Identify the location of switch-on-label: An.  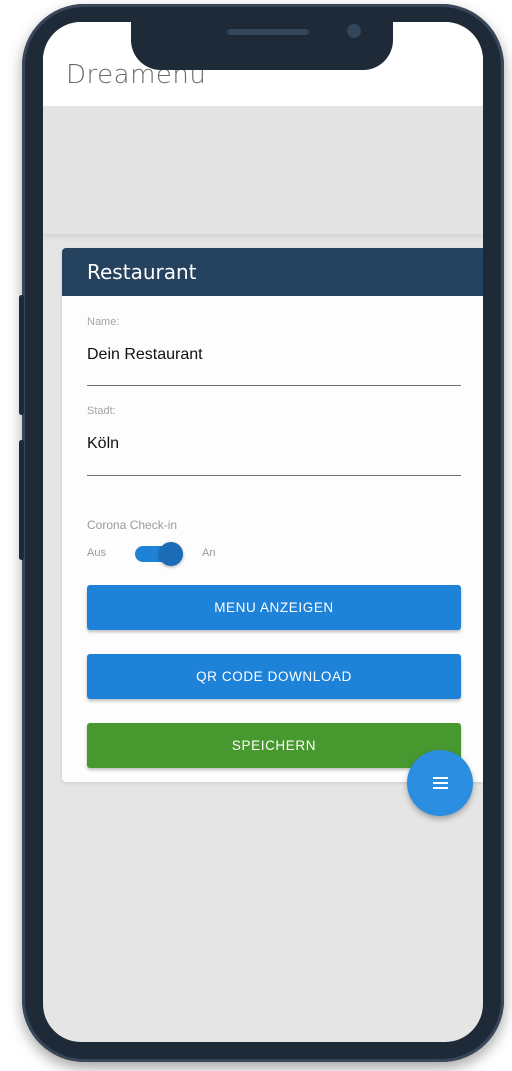
(209, 553).